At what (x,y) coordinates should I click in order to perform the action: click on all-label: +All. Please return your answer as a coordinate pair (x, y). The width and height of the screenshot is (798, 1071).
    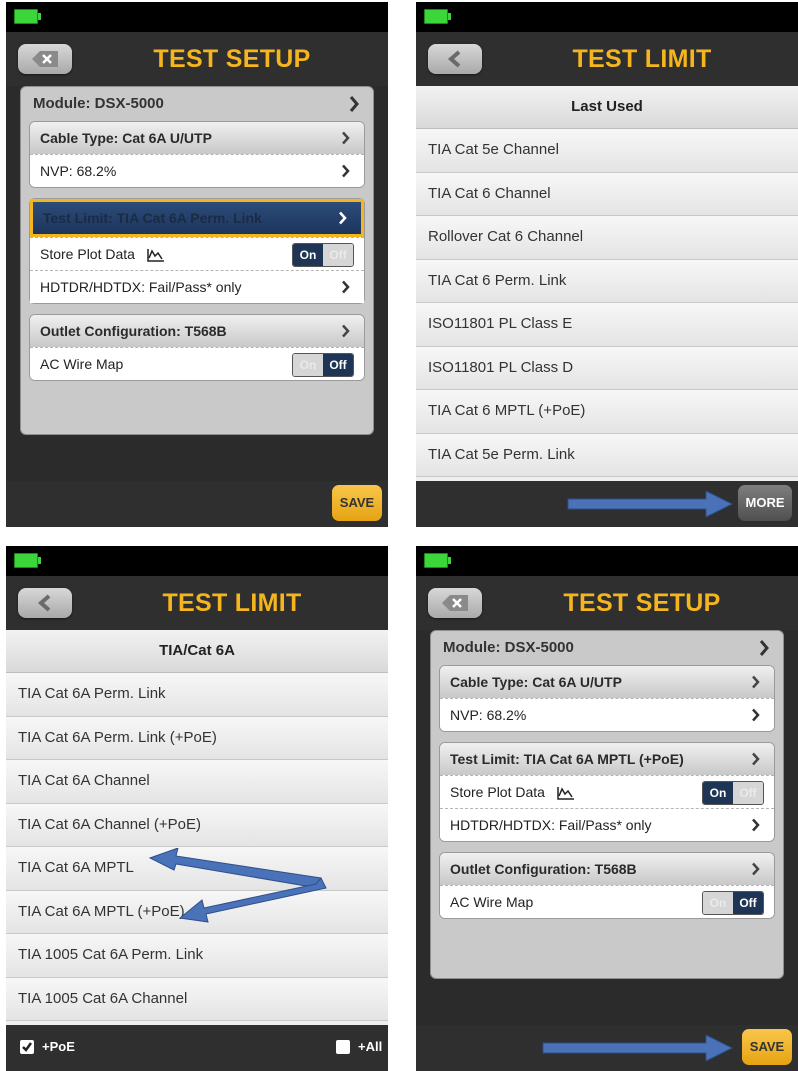
    Looking at the image, I should click on (370, 1046).